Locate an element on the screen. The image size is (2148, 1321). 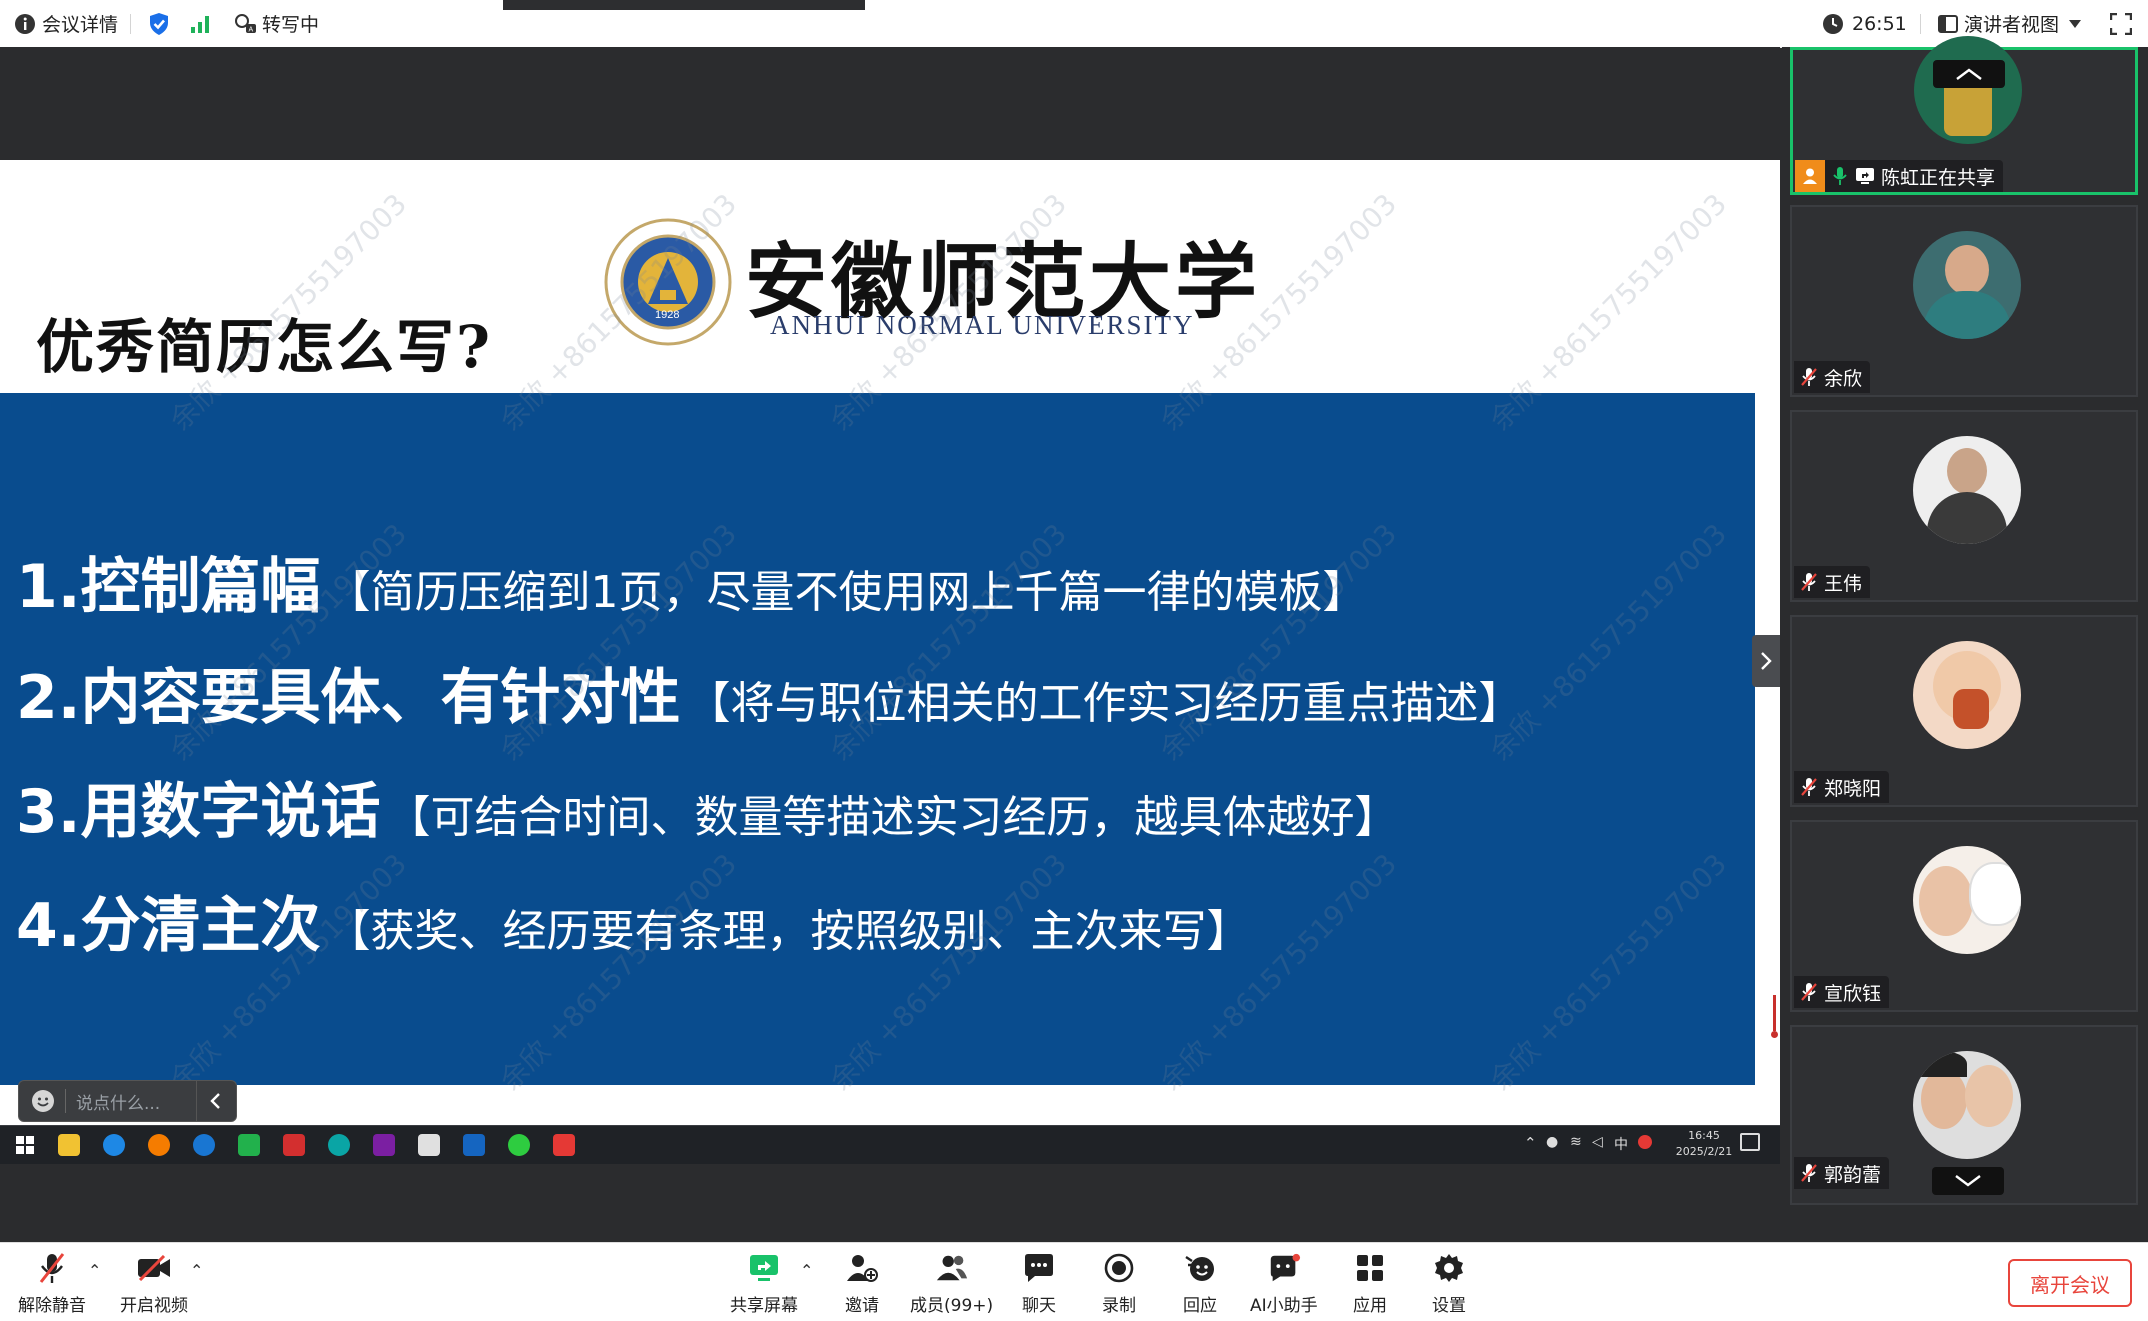
chevron-right-icon is located at coordinates (1766, 661).